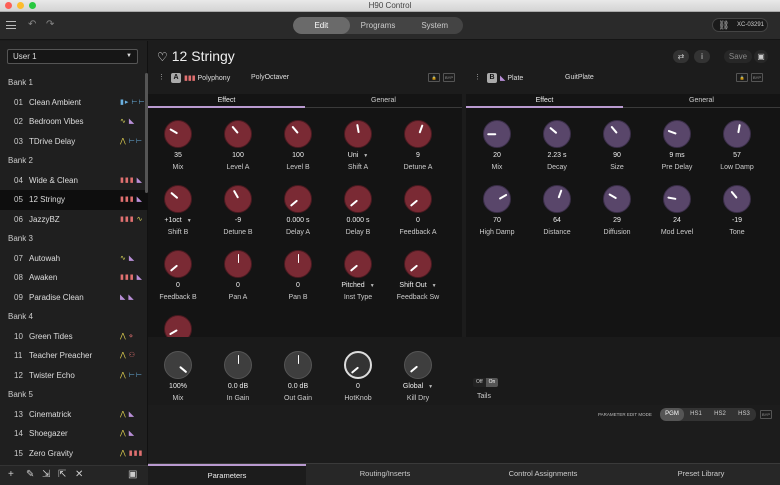 This screenshot has height=485, width=780. Describe the element at coordinates (383, 101) in the screenshot. I see `slot-a-tab-general: General` at that location.